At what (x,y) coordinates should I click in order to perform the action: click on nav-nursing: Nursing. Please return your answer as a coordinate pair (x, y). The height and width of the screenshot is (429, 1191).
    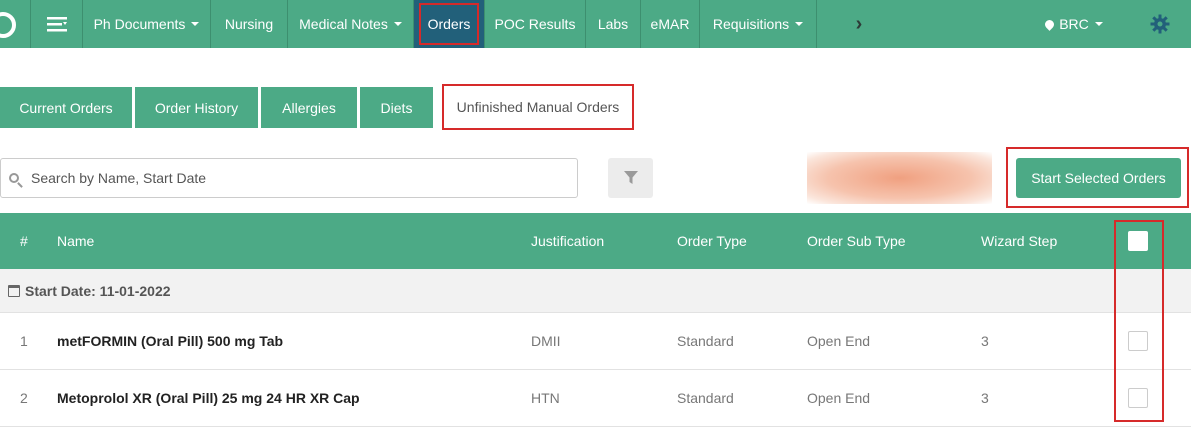
    Looking at the image, I should click on (249, 24).